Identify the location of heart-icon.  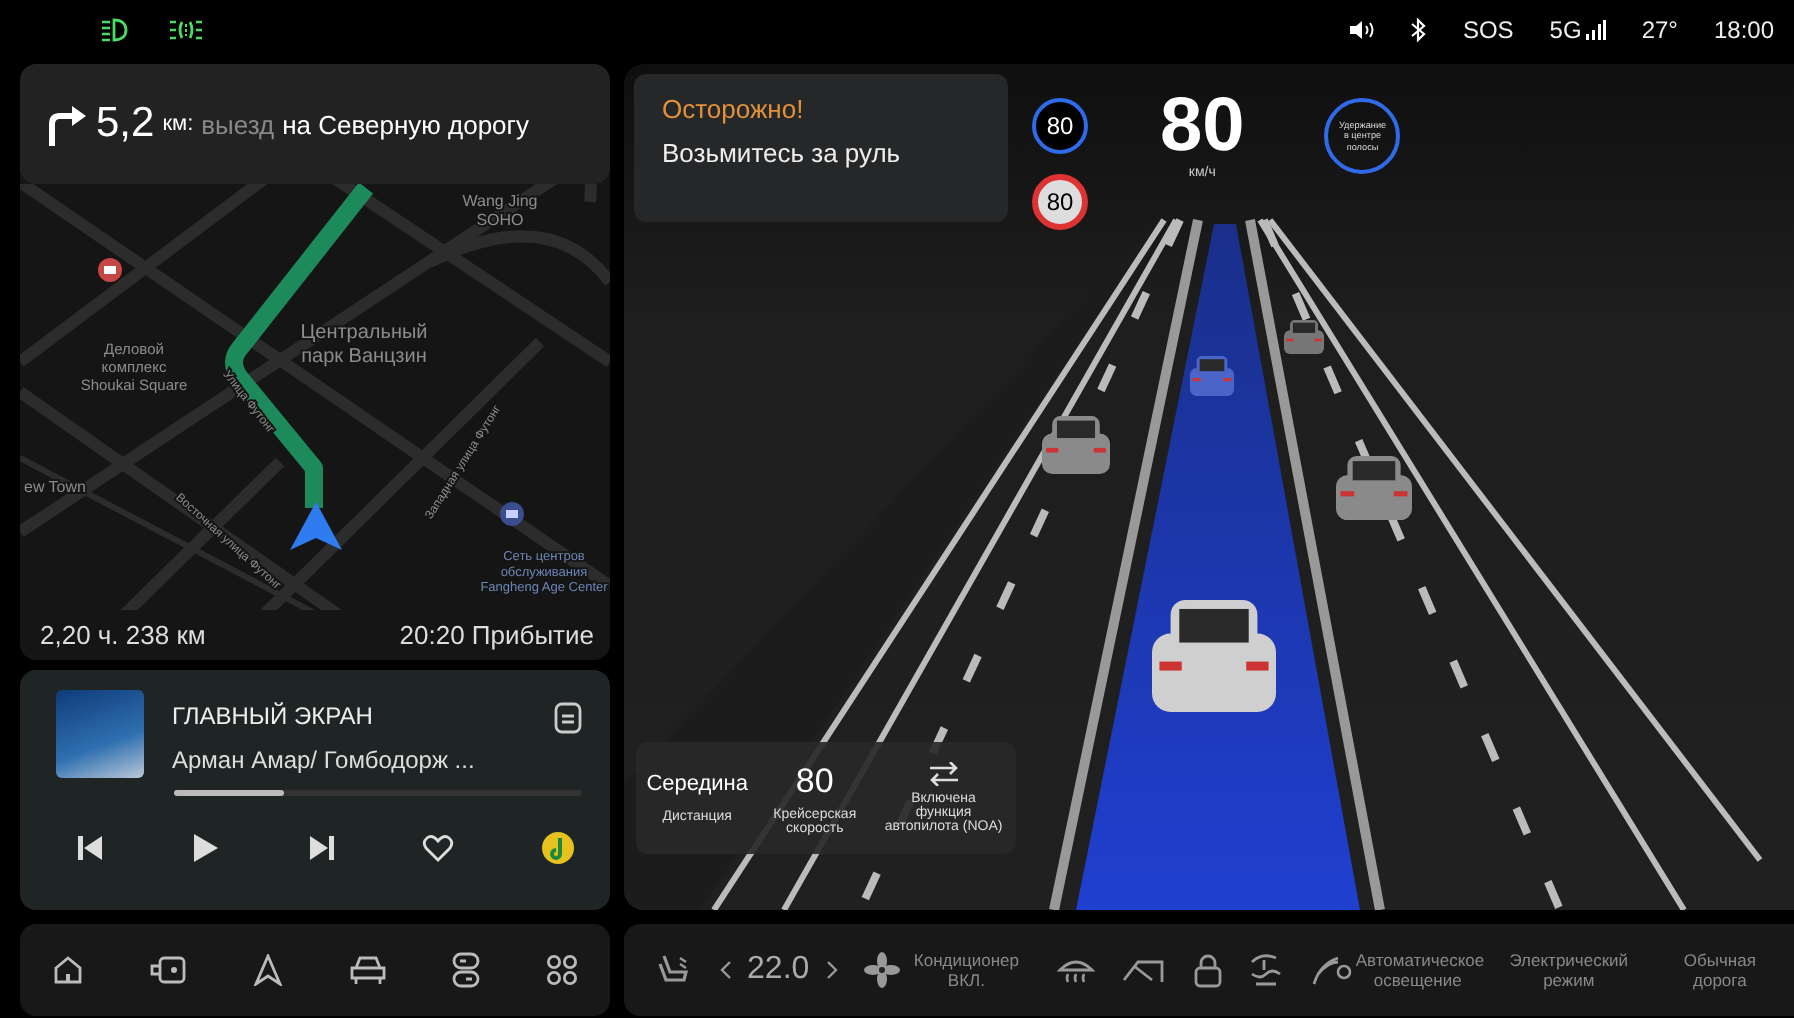
(438, 848).